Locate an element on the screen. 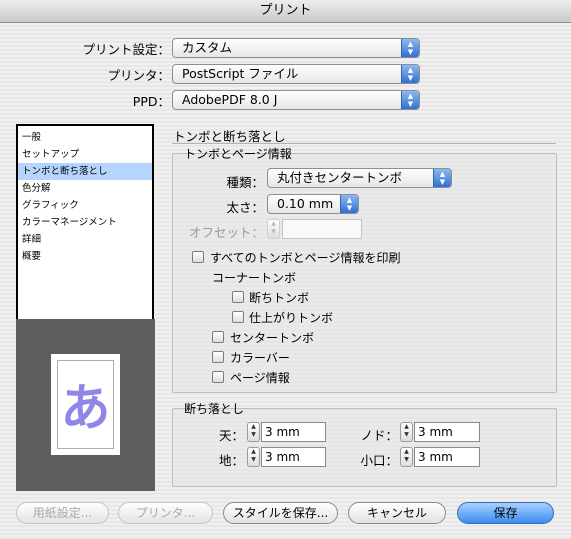  sidebar-item-graphics: グラフィック is located at coordinates (85, 205).